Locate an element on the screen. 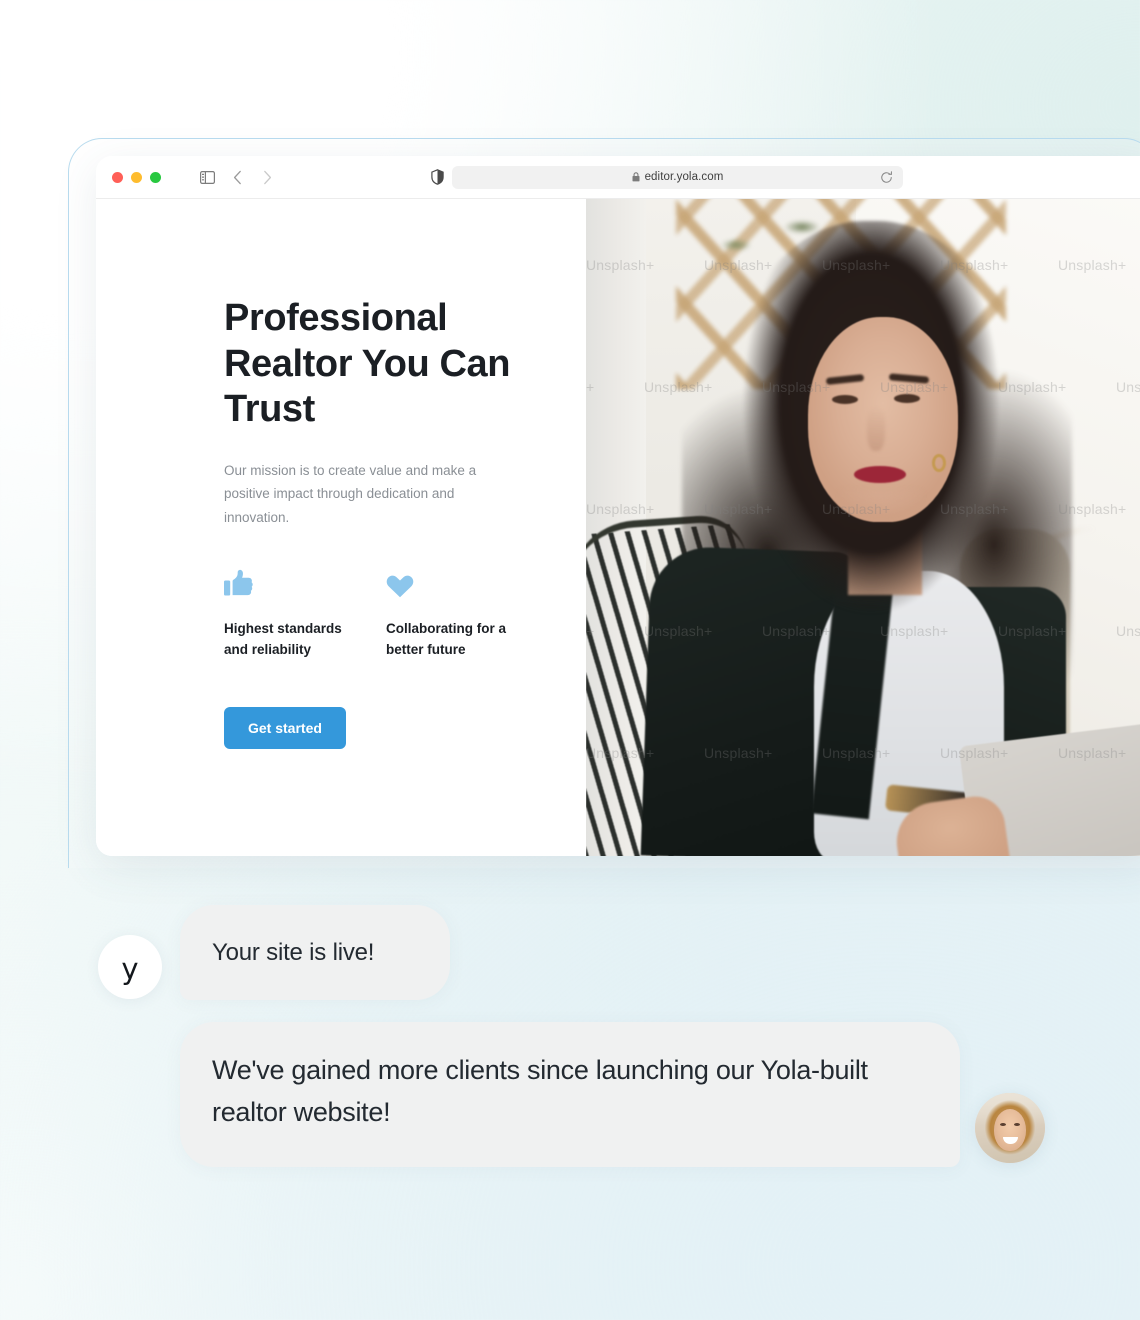  privacy-shield-icon is located at coordinates (437, 177).